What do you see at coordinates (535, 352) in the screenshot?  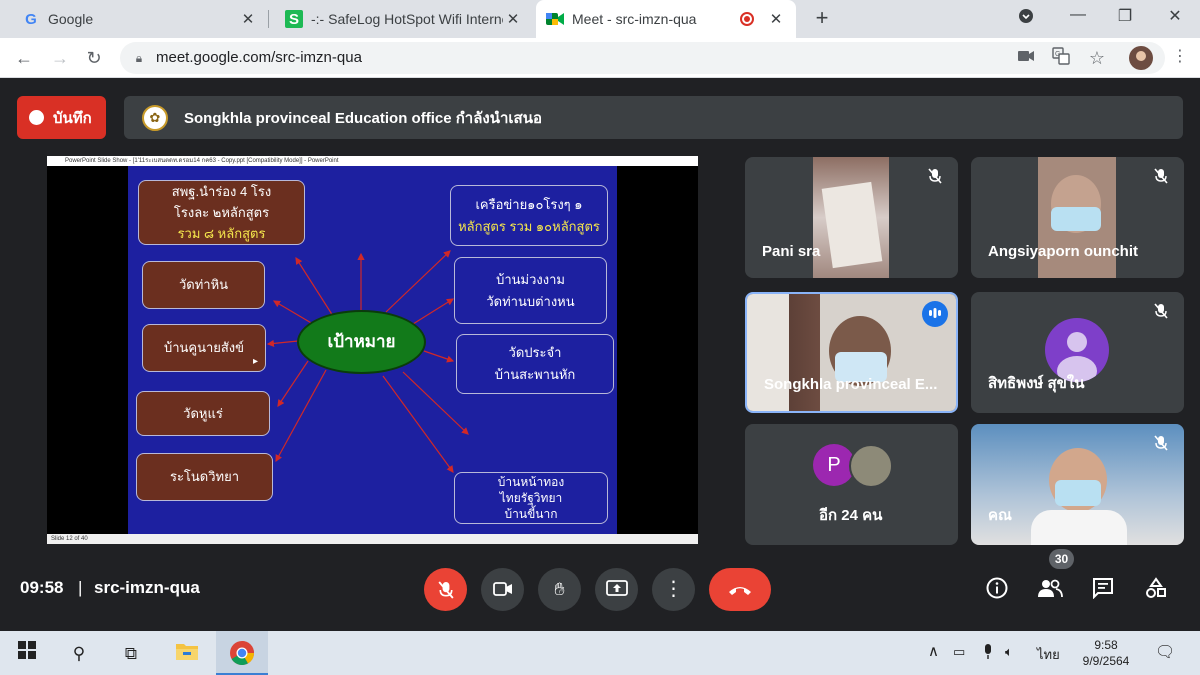 I see `box-line: วัดประจำ` at bounding box center [535, 352].